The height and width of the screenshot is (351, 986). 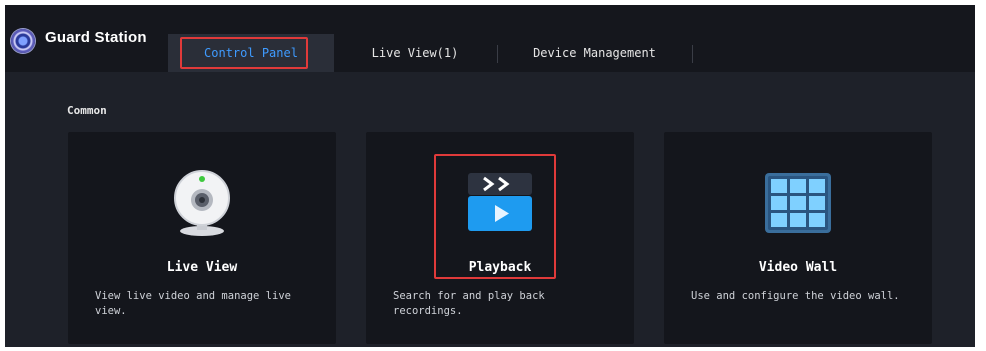 I want to click on tab-device-management: Device Management, so click(x=594, y=53).